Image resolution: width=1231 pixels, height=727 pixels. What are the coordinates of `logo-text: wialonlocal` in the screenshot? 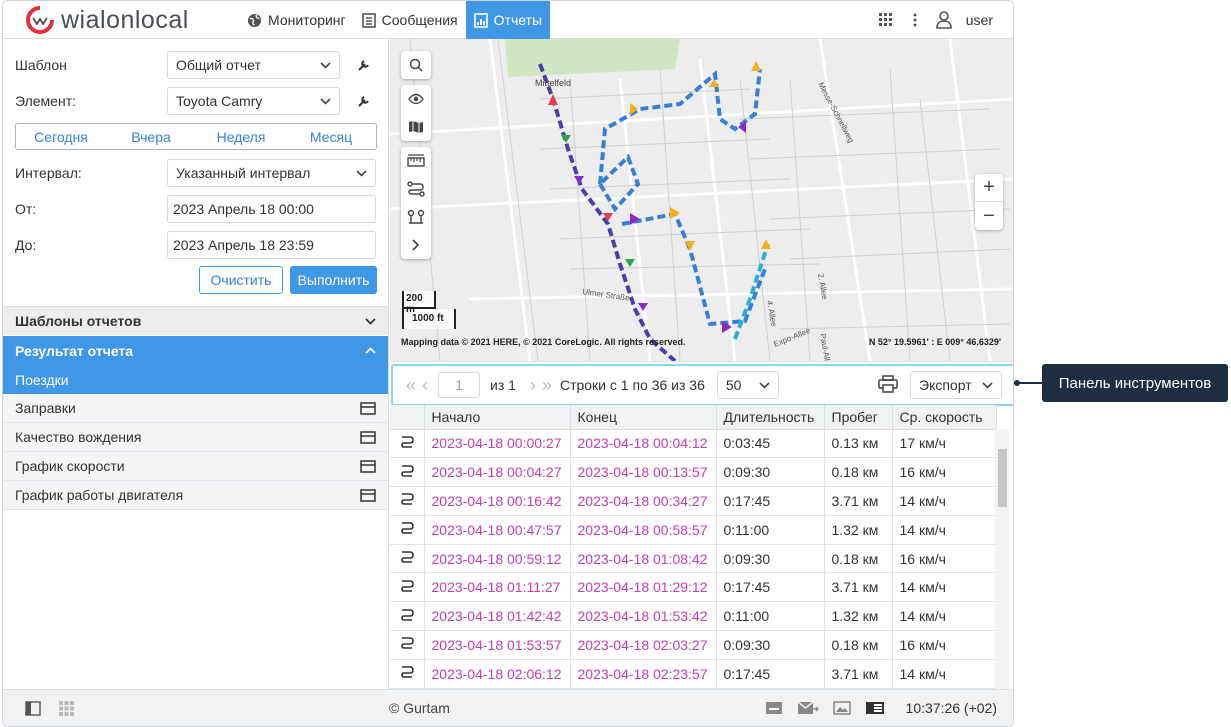 It's located at (125, 19).